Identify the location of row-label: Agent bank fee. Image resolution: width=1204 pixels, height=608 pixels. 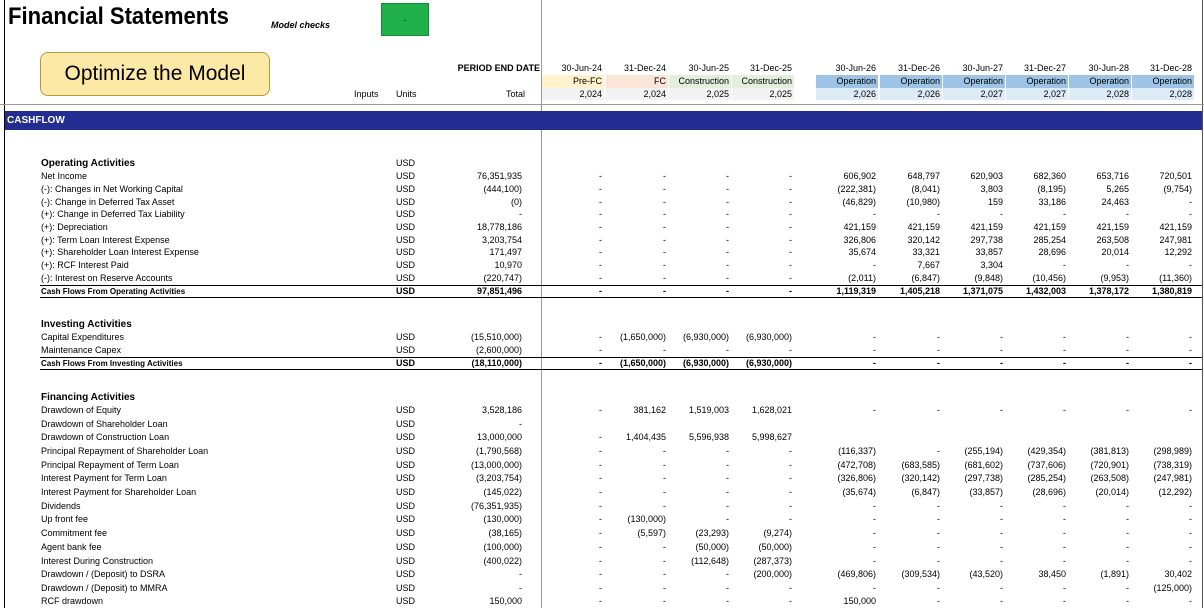
(71, 547).